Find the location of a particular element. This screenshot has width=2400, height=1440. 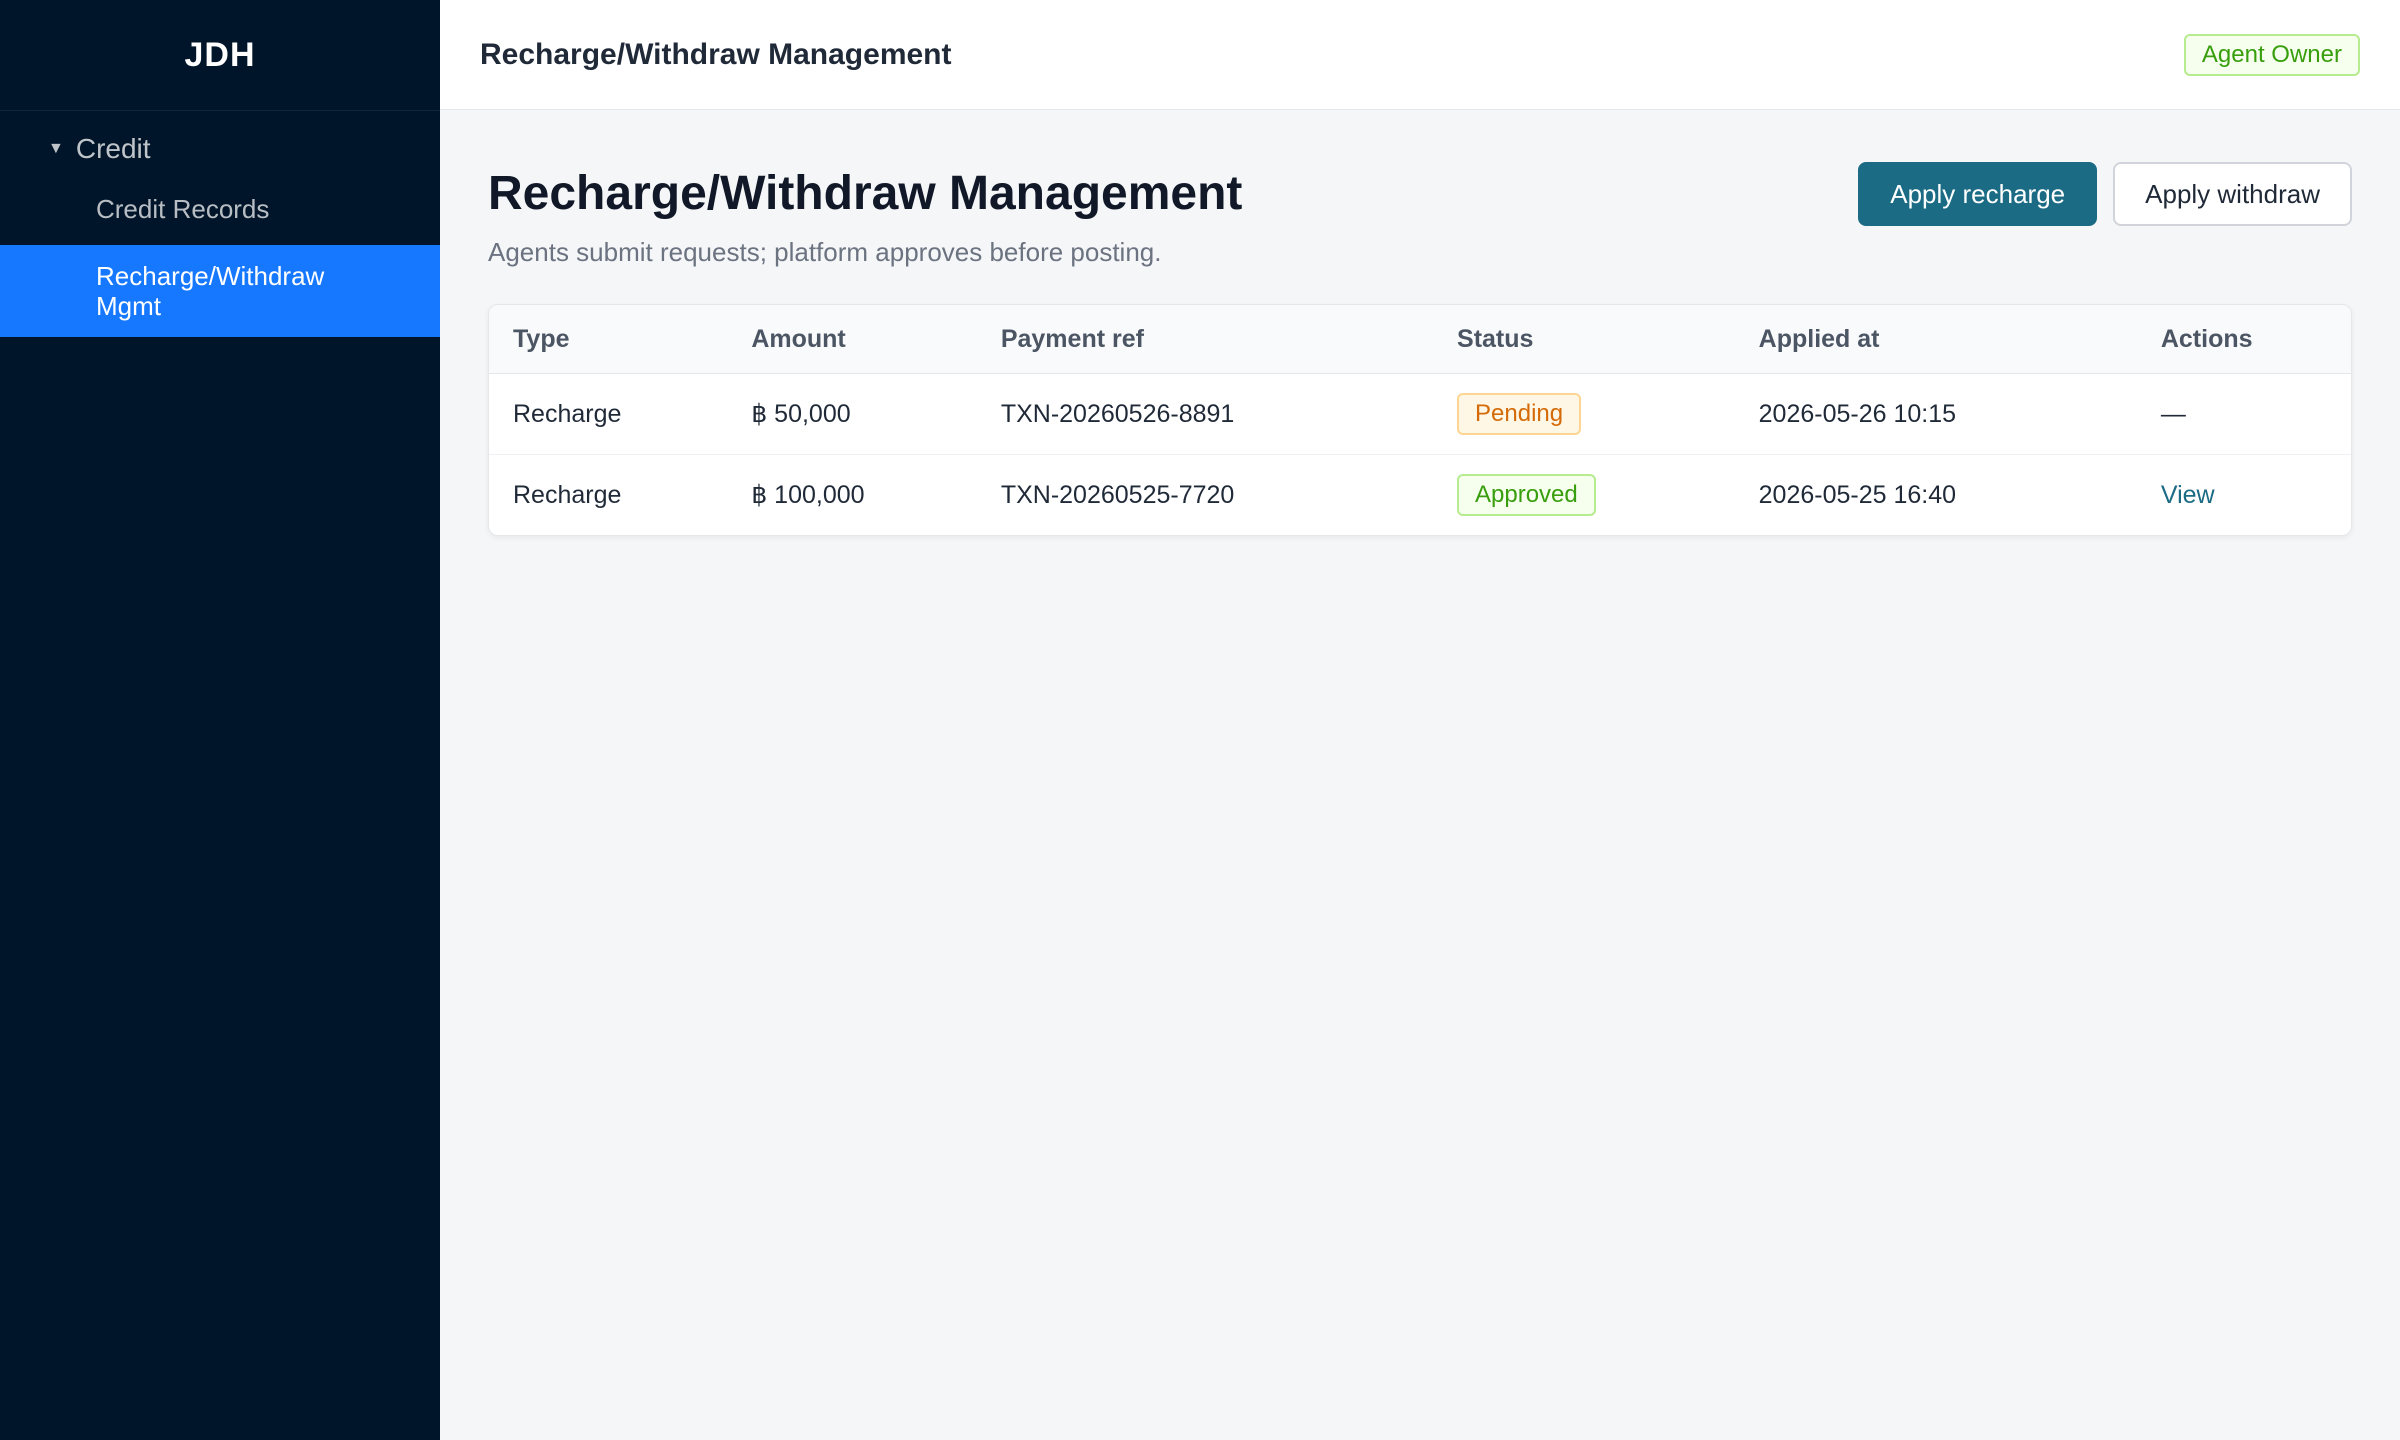

cell-status: Pending is located at coordinates (1584, 414).